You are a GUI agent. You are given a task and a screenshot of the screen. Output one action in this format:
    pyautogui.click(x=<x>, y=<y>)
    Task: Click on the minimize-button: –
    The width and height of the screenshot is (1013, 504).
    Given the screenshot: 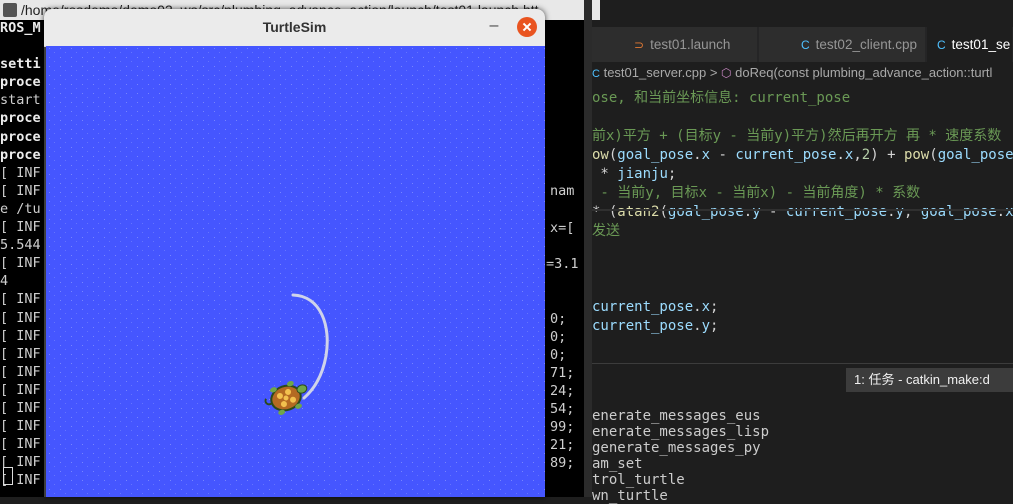 What is the action you would take?
    pyautogui.click(x=494, y=27)
    